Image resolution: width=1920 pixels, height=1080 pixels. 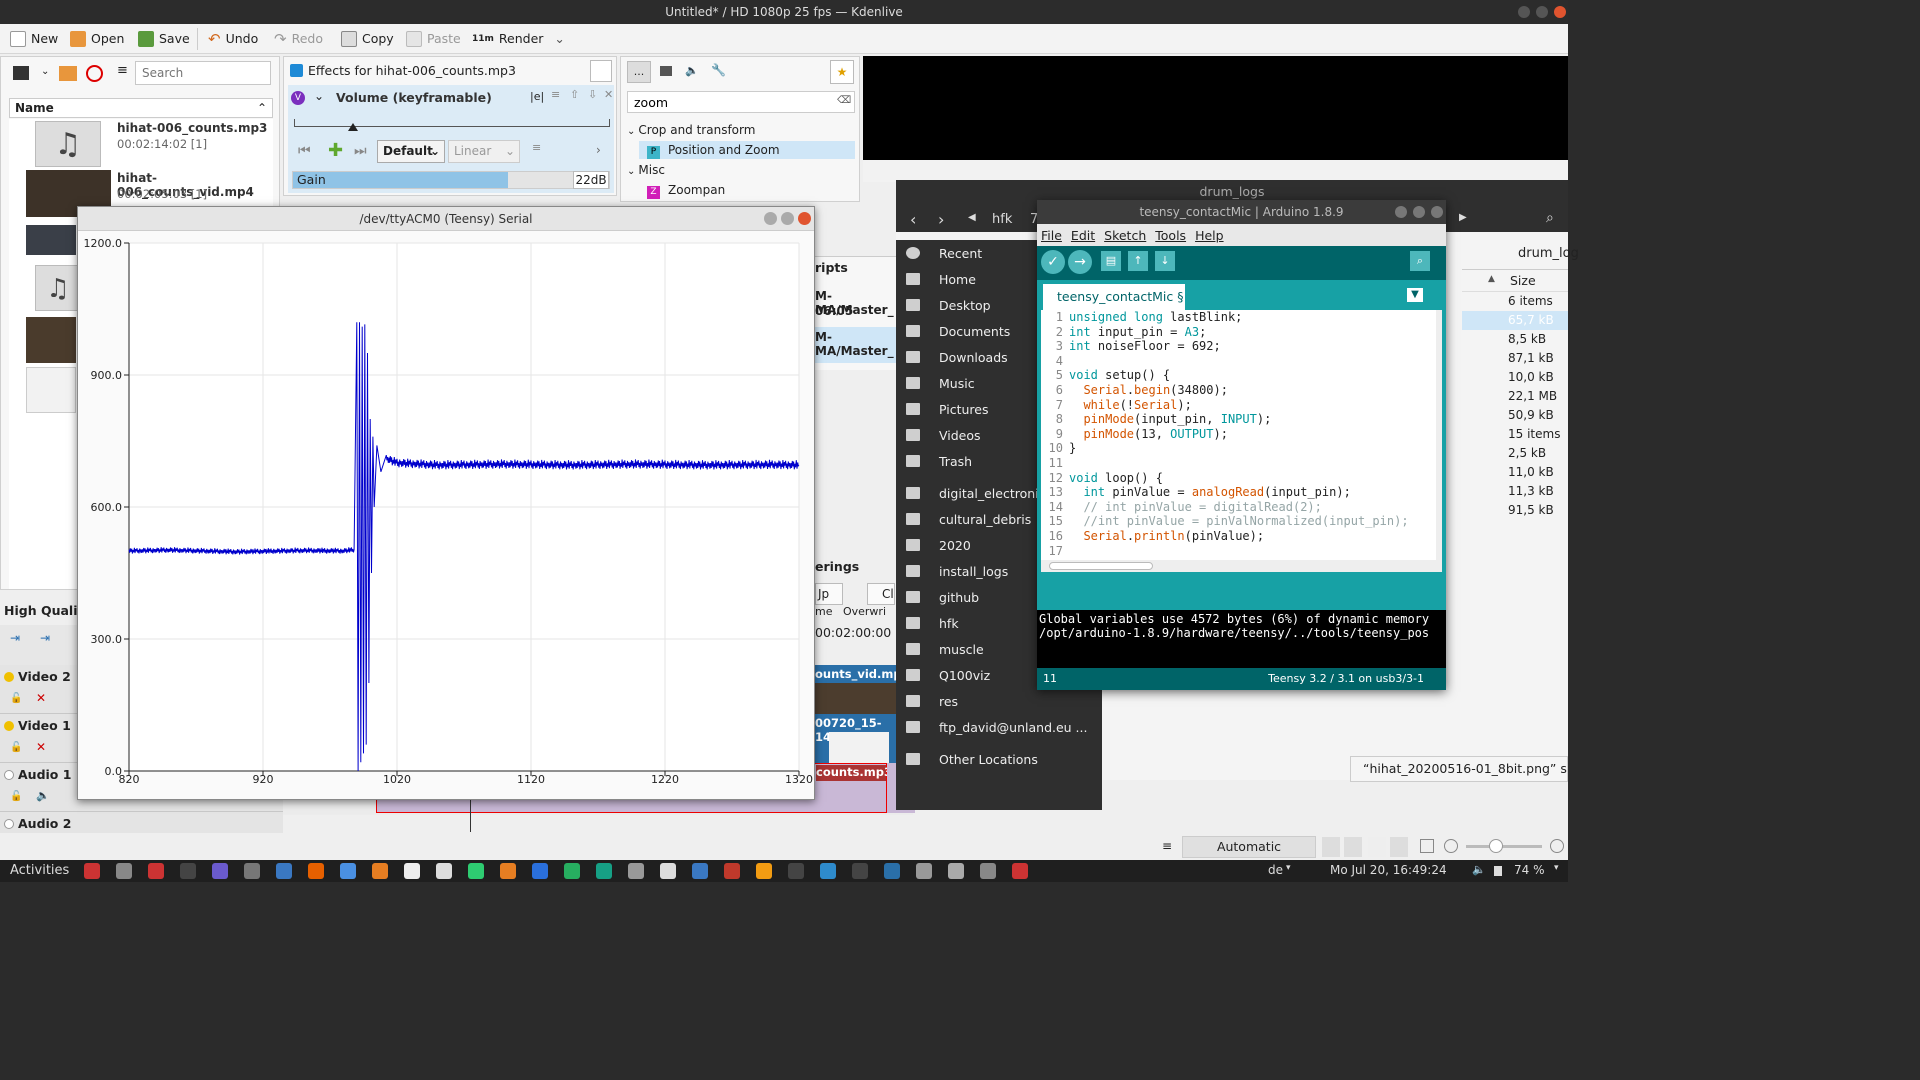 What do you see at coordinates (1427, 846) in the screenshot?
I see `zoom-fit-icon` at bounding box center [1427, 846].